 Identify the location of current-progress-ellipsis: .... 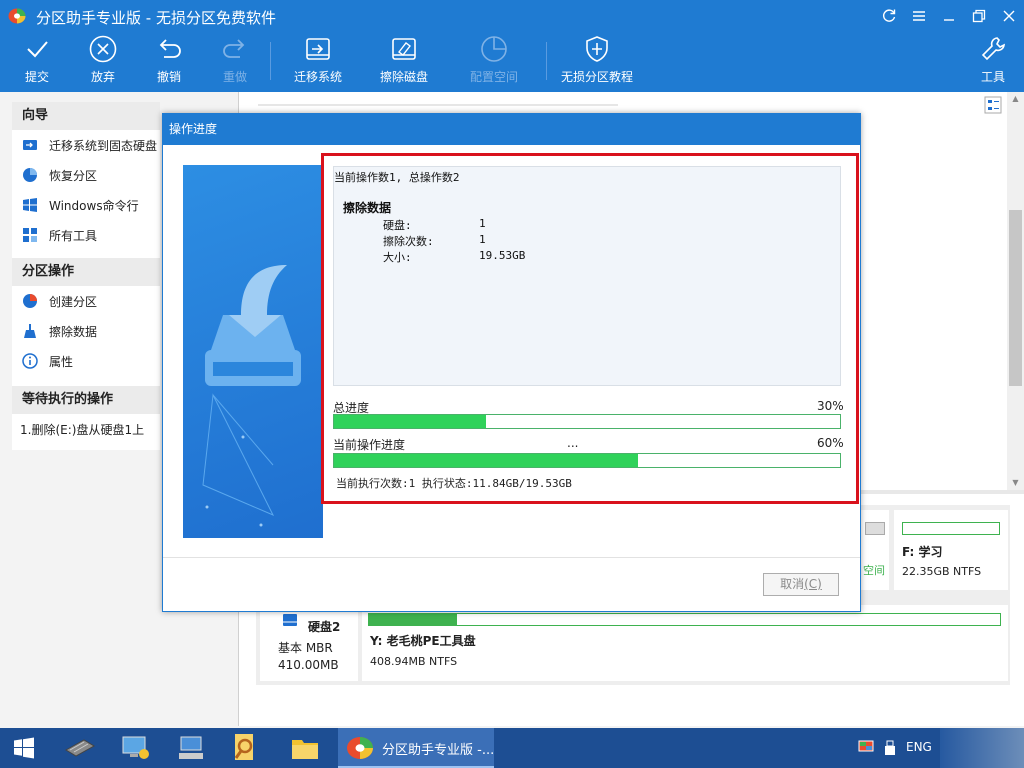
(573, 443).